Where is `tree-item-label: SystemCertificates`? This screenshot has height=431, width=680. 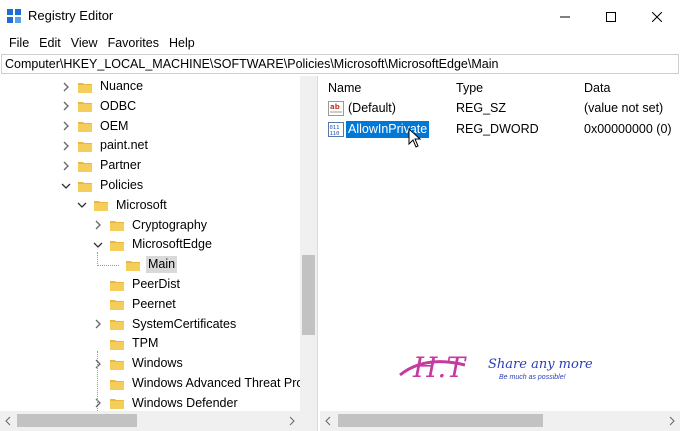 tree-item-label: SystemCertificates is located at coordinates (184, 323).